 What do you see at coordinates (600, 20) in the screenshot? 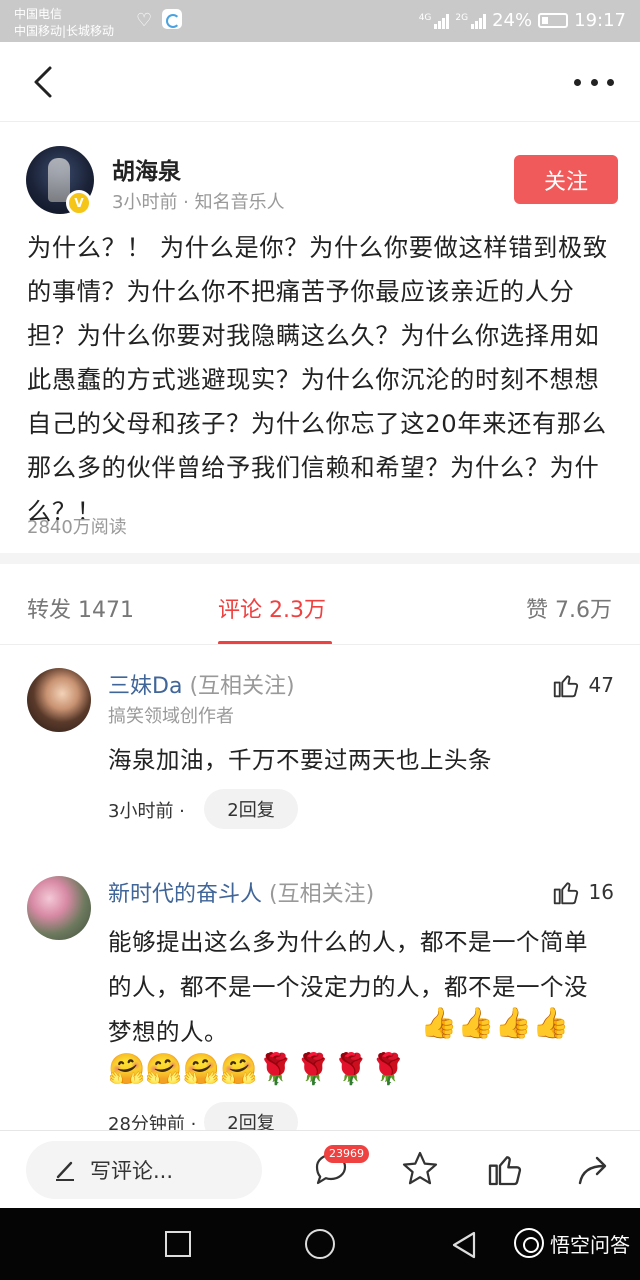
I see `clock: 19:17` at bounding box center [600, 20].